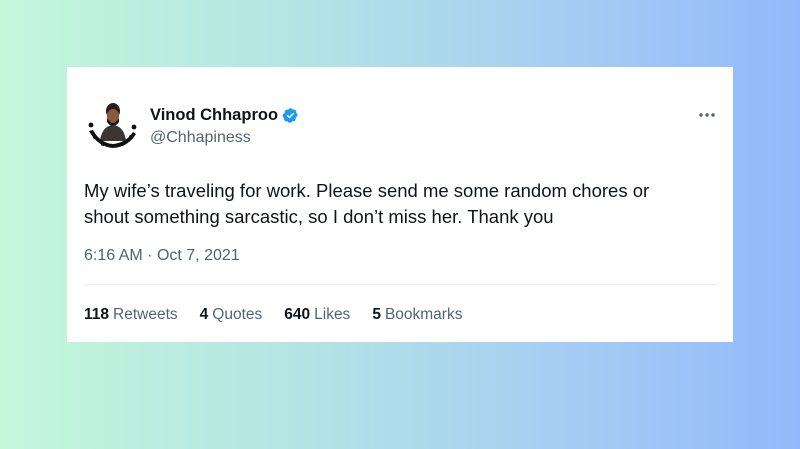 This screenshot has height=449, width=800. What do you see at coordinates (332, 314) in the screenshot?
I see `stat-label: Likes` at bounding box center [332, 314].